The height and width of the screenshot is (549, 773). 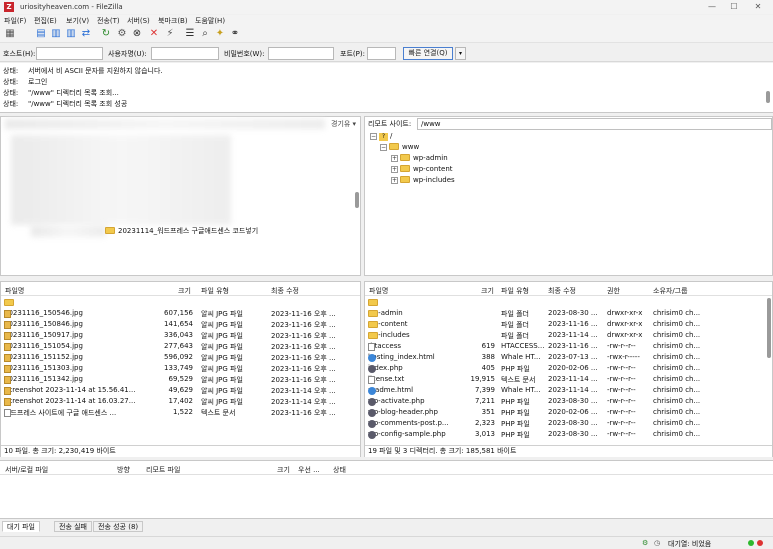 I want to click on directory-listing-filter-icon: ☰, so click(x=190, y=34).